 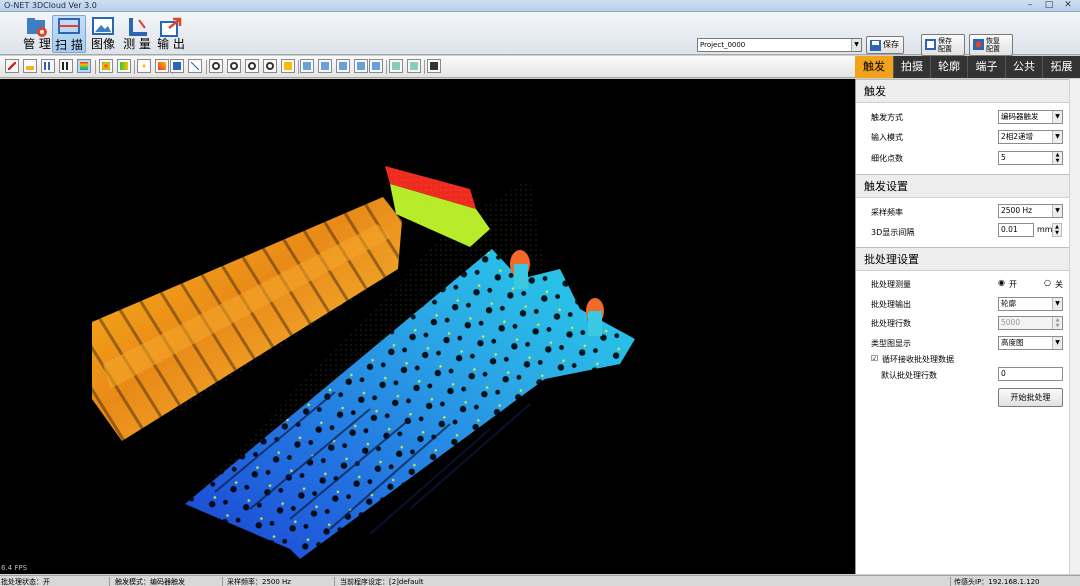 What do you see at coordinates (540, 6) in the screenshot?
I see `window-titlebar: O-NET 3DCloud Ver 3.0 – □ ✕` at bounding box center [540, 6].